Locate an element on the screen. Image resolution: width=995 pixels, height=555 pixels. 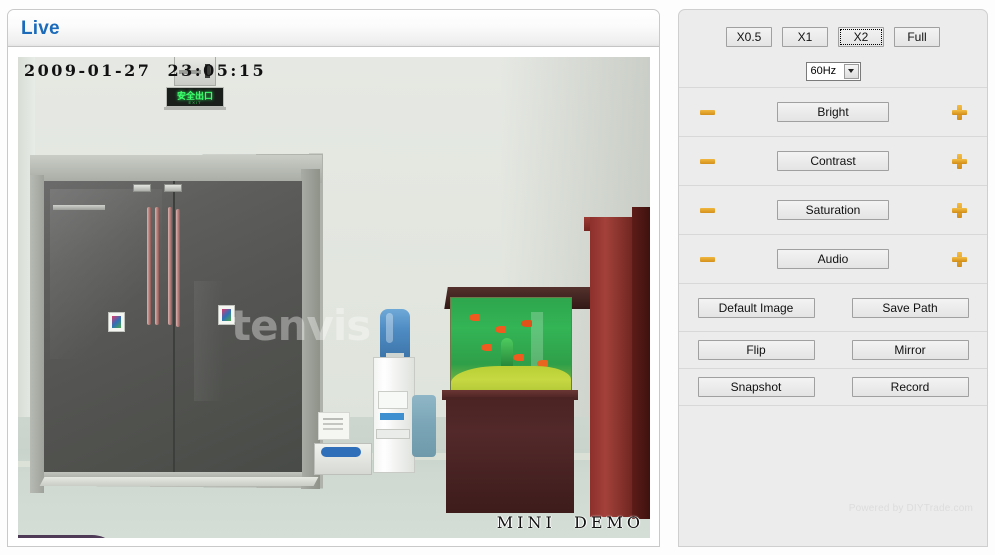
saturation-increase-button is located at coordinates (959, 210).